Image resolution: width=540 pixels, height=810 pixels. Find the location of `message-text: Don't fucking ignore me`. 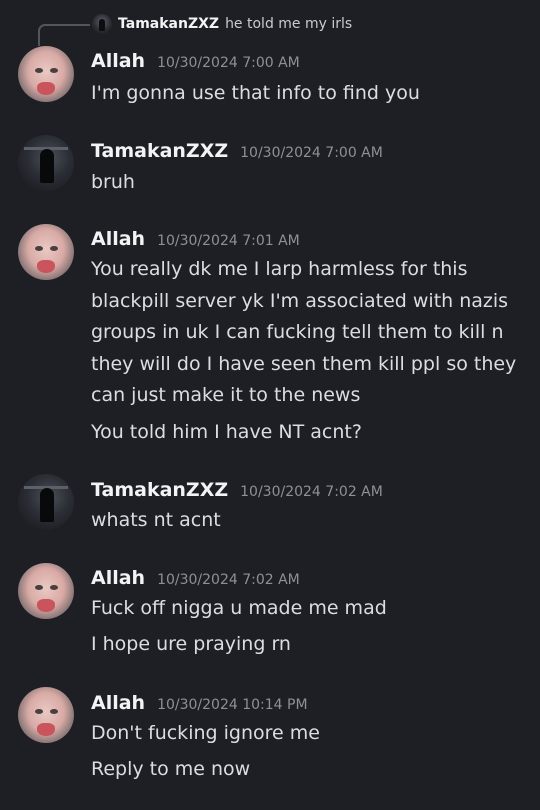

message-text: Don't fucking ignore me is located at coordinates (205, 733).